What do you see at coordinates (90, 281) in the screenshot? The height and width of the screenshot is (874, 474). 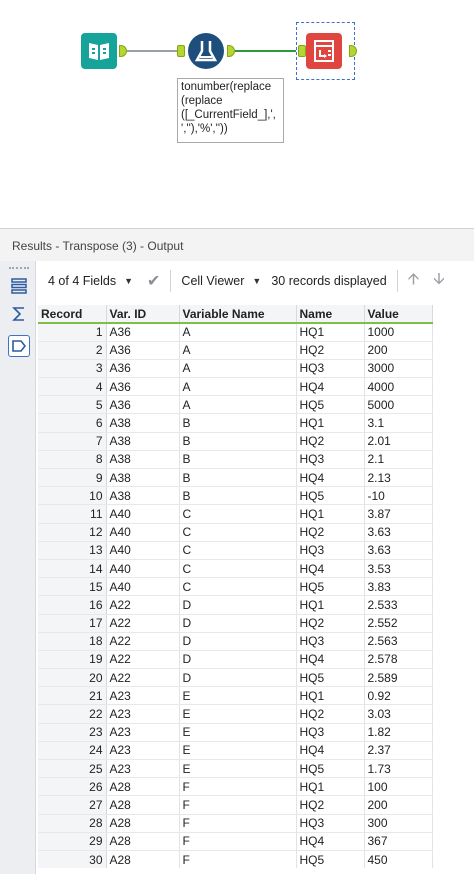 I see `fields-dropdown: 4 of 4 Fields ▼` at bounding box center [90, 281].